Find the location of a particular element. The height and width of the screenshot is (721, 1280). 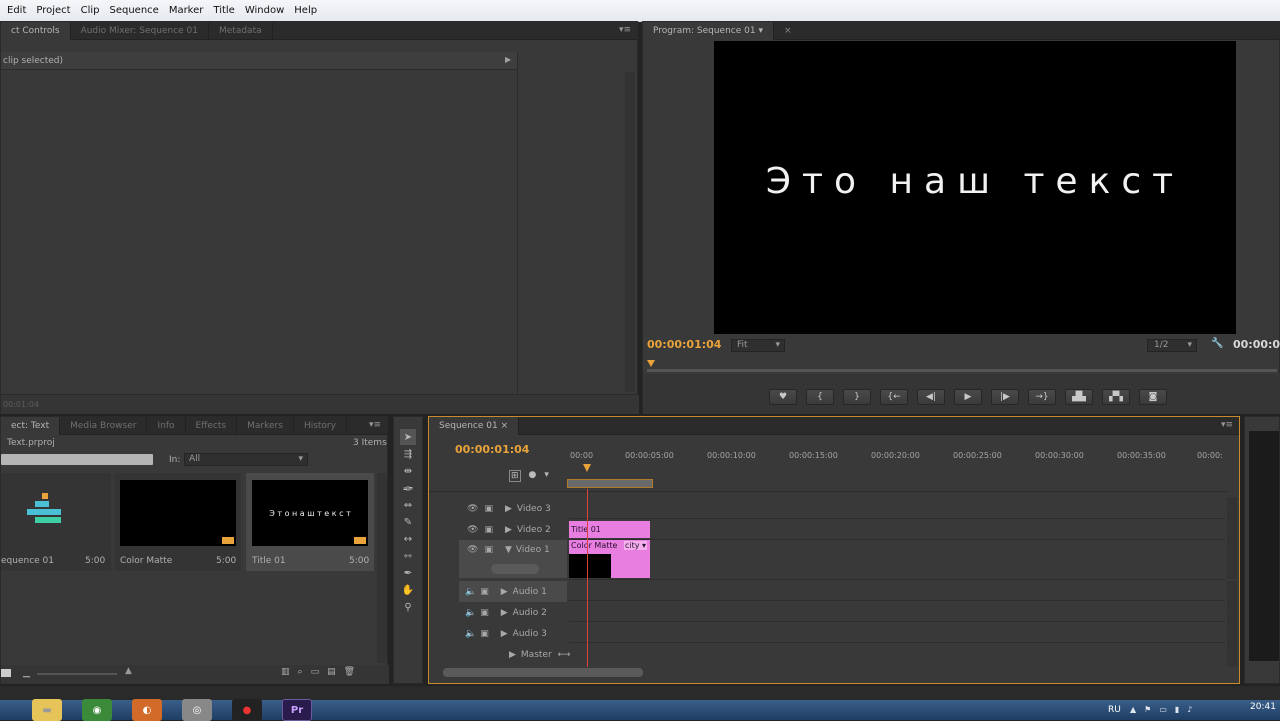

rolling-edit-icon: ⟚ is located at coordinates (408, 488).